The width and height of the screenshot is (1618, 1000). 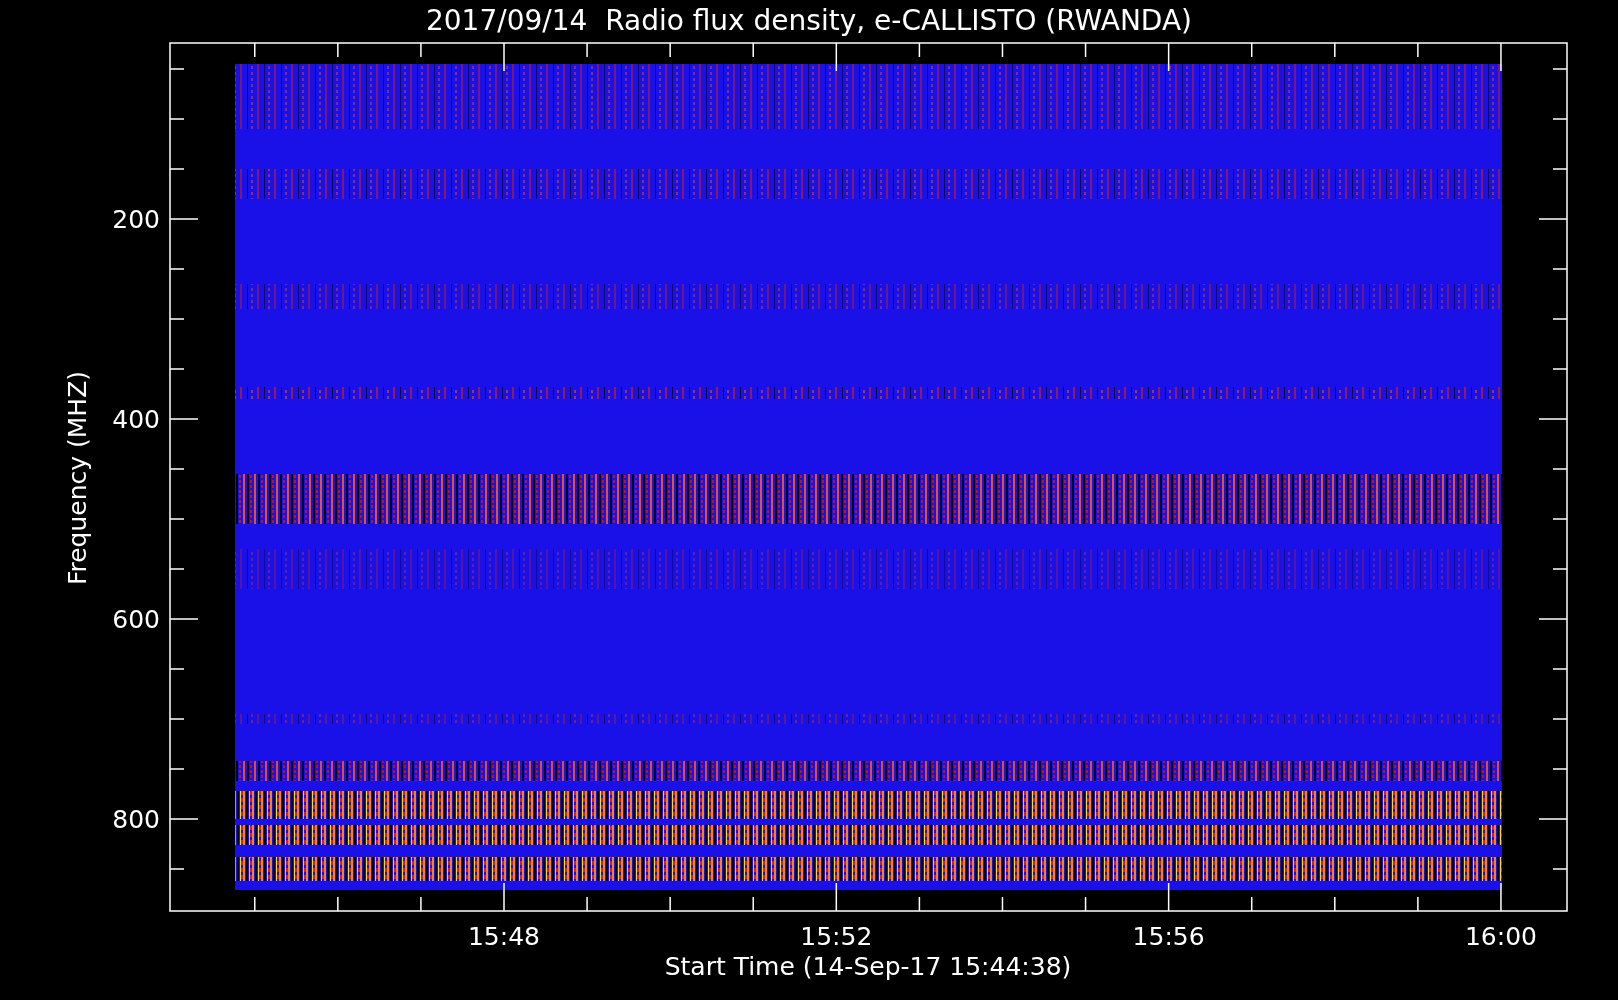 What do you see at coordinates (504, 936) in the screenshot?
I see `x-tick-label: 15:48` at bounding box center [504, 936].